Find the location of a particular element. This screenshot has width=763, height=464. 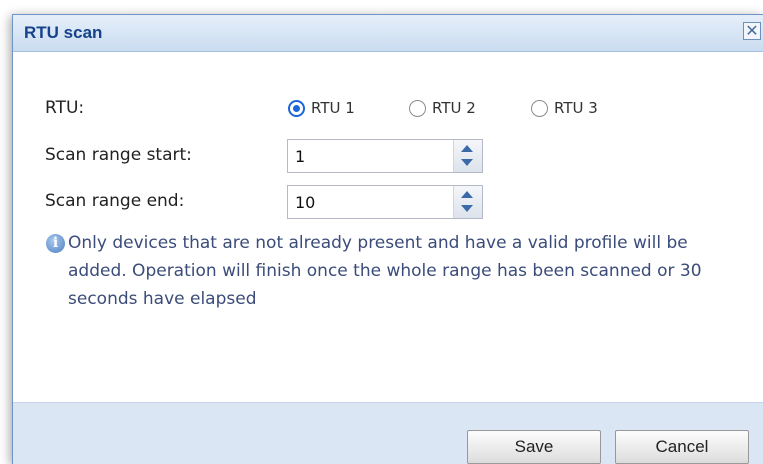

scan-start-label: Scan range start: is located at coordinates (118, 155).